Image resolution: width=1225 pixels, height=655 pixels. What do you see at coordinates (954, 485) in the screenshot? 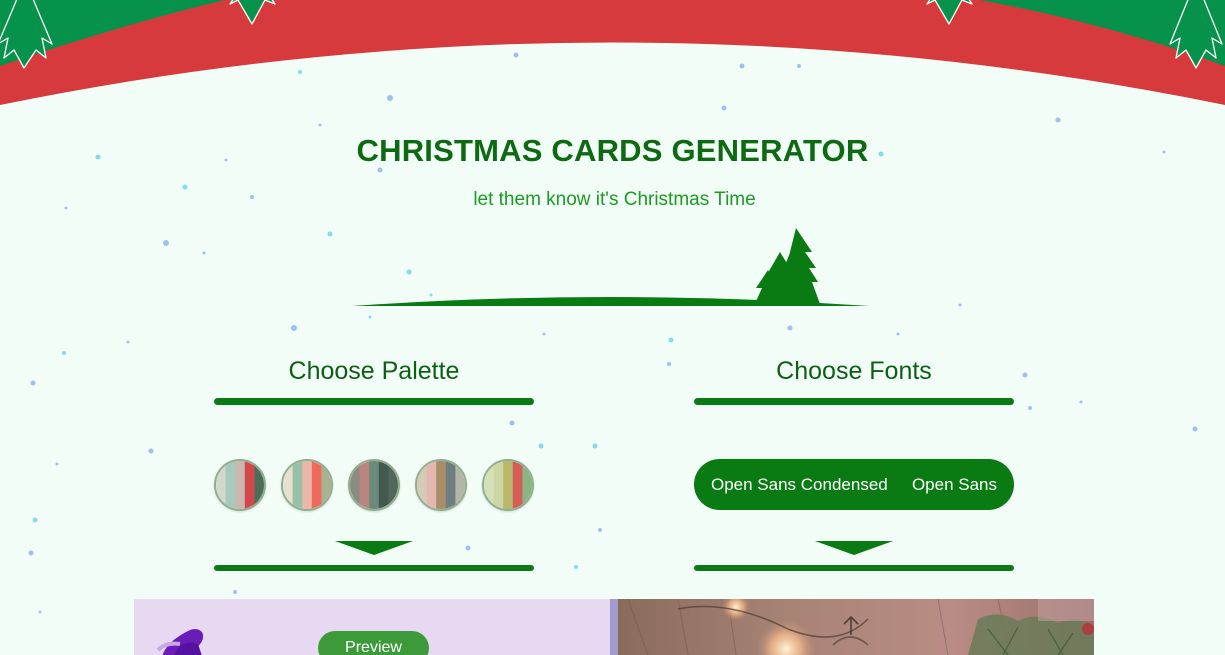
I see `font-option-open-sans: Open Sans` at bounding box center [954, 485].